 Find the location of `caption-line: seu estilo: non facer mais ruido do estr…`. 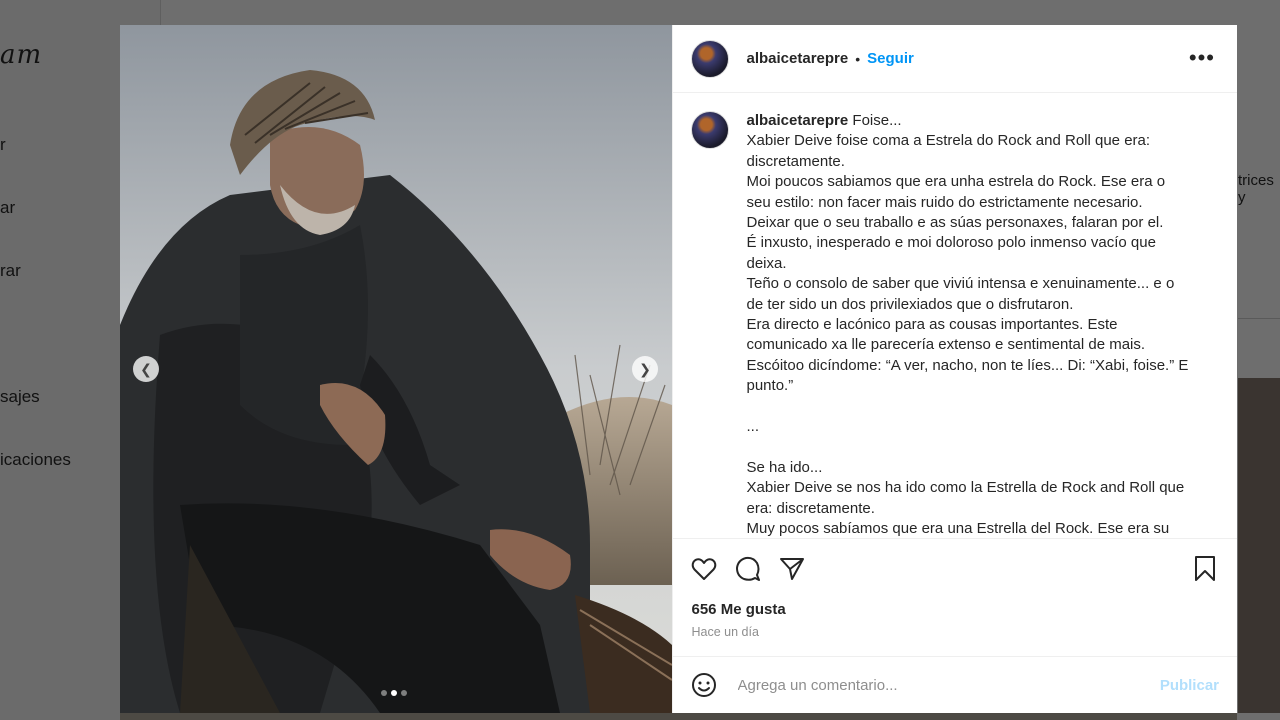

caption-line: seu estilo: non facer mais ruido do estr… is located at coordinates (944, 202).